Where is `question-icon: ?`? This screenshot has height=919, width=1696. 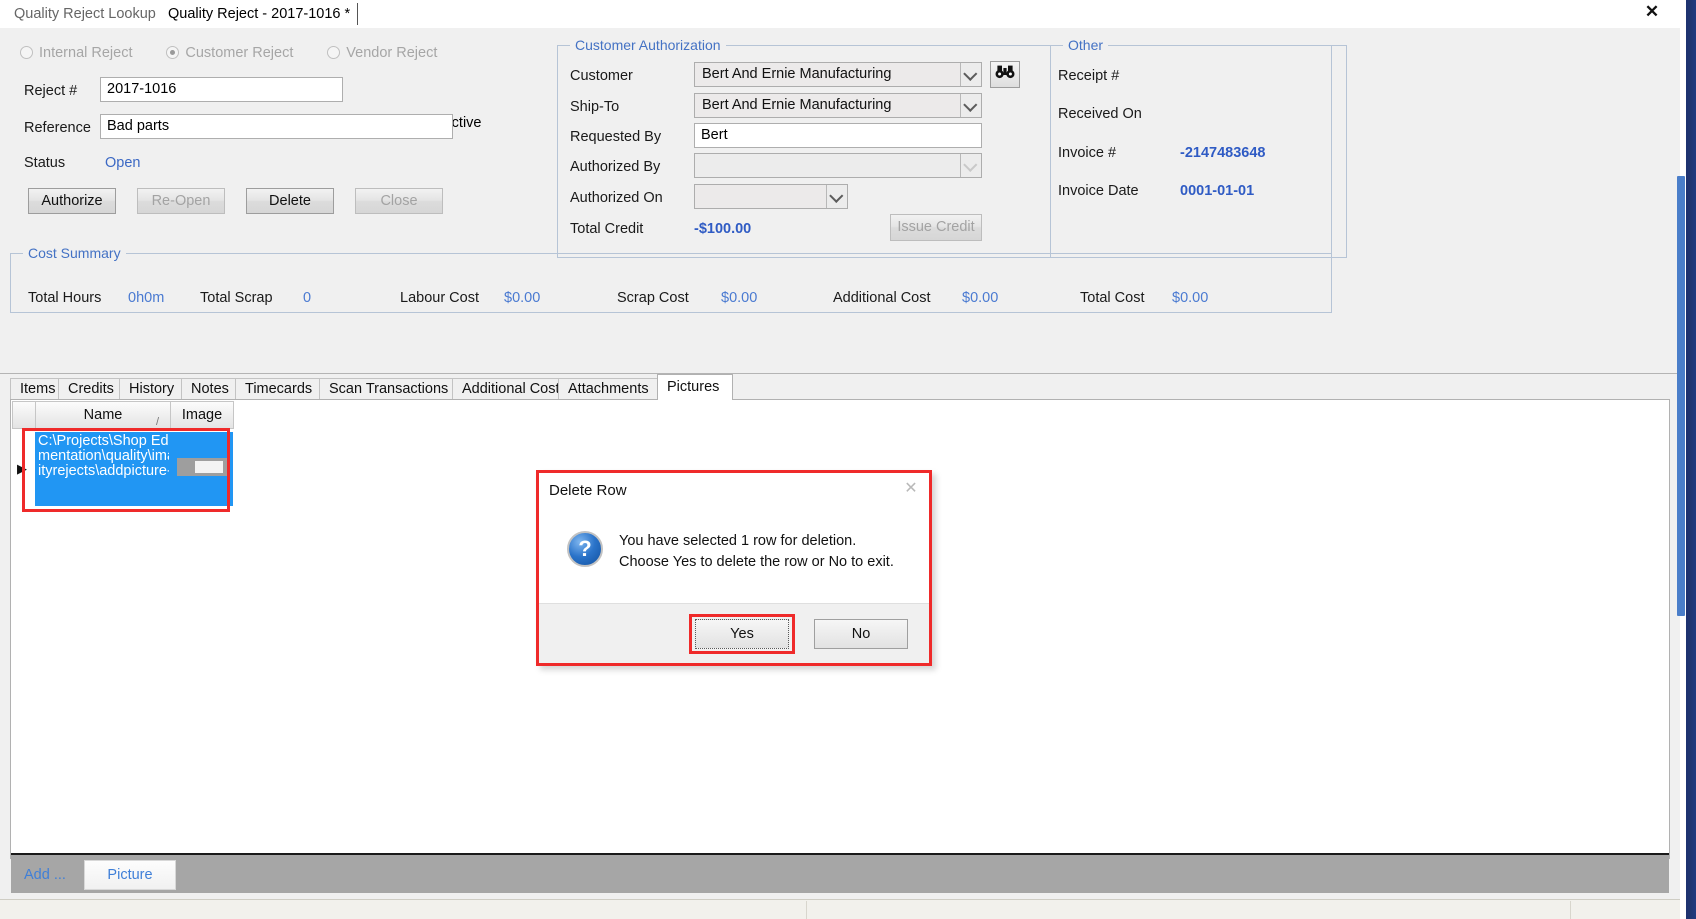
question-icon: ? is located at coordinates (585, 549).